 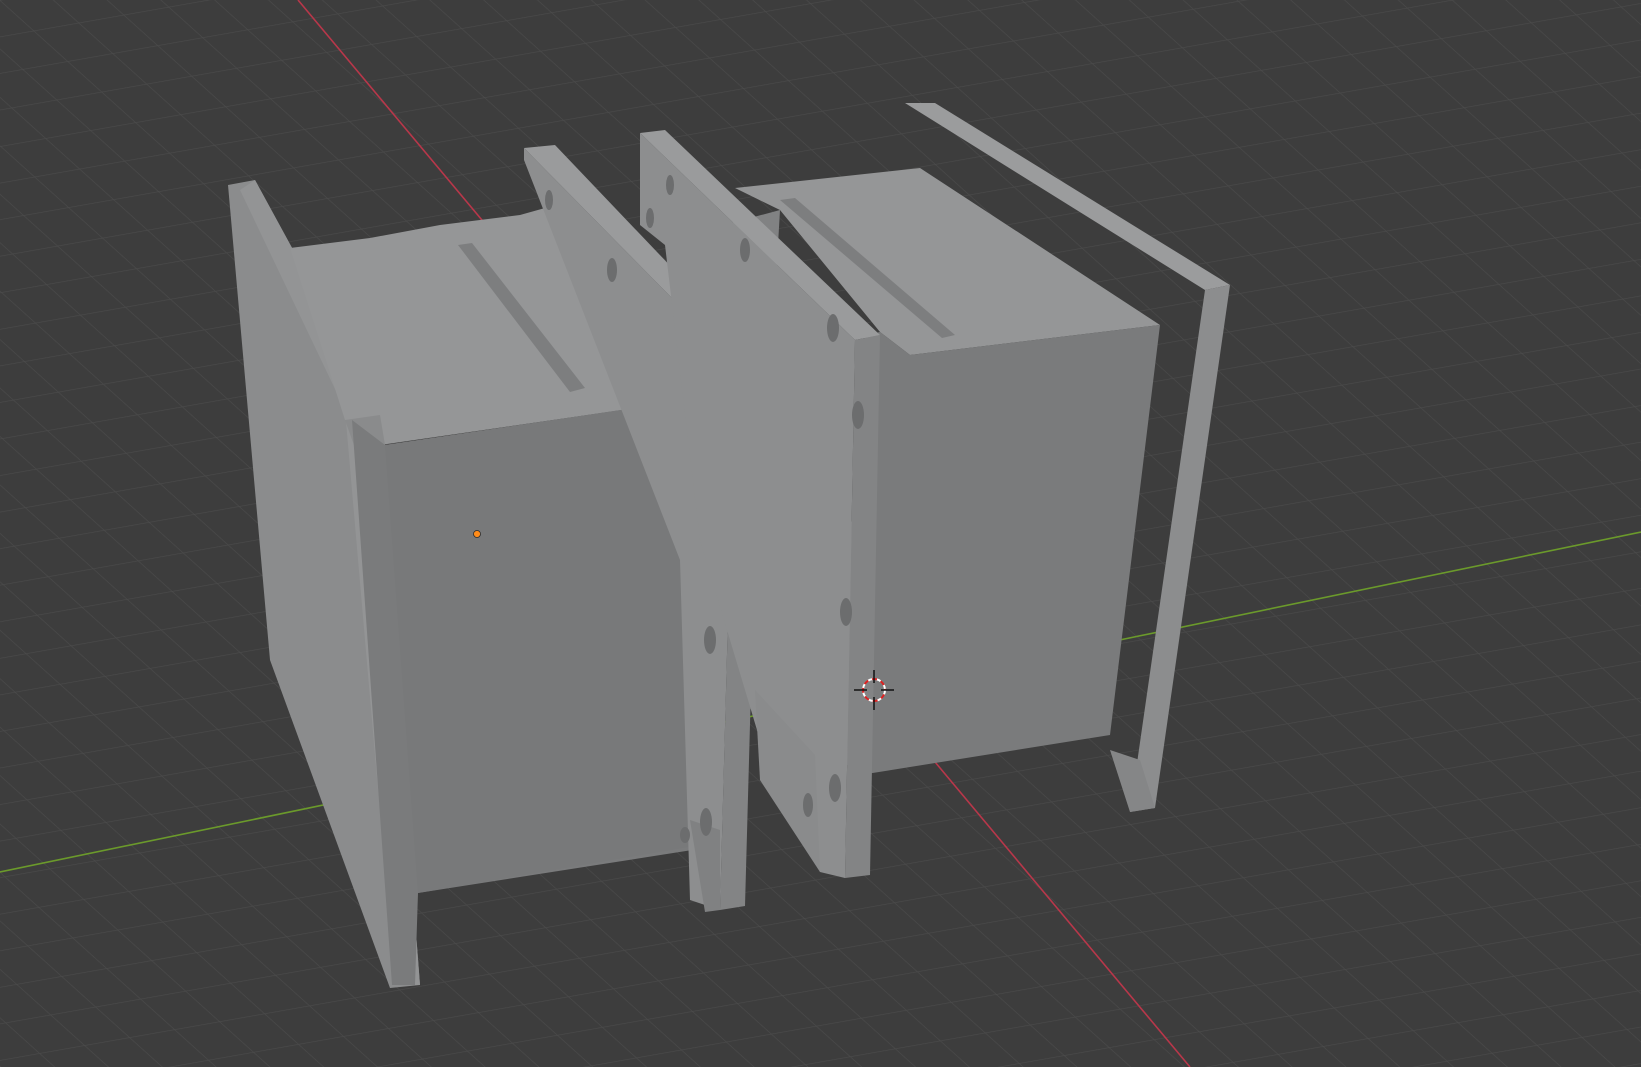 I want to click on object-origin-dot, so click(x=477, y=534).